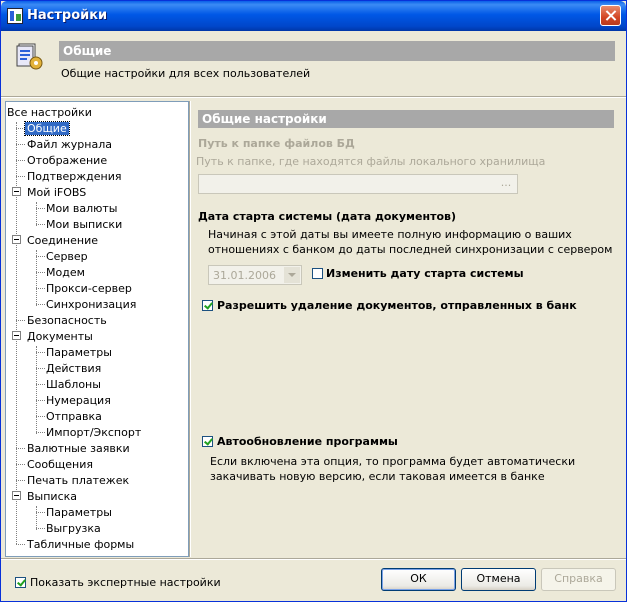 This screenshot has width=627, height=602. What do you see at coordinates (74, 176) in the screenshot?
I see `tree-item-confirmations: Подтверждения` at bounding box center [74, 176].